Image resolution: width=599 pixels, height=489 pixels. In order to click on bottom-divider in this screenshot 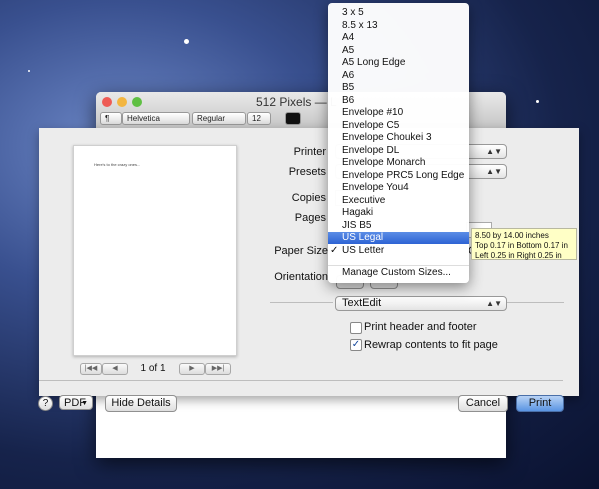, I will do `click(301, 380)`.